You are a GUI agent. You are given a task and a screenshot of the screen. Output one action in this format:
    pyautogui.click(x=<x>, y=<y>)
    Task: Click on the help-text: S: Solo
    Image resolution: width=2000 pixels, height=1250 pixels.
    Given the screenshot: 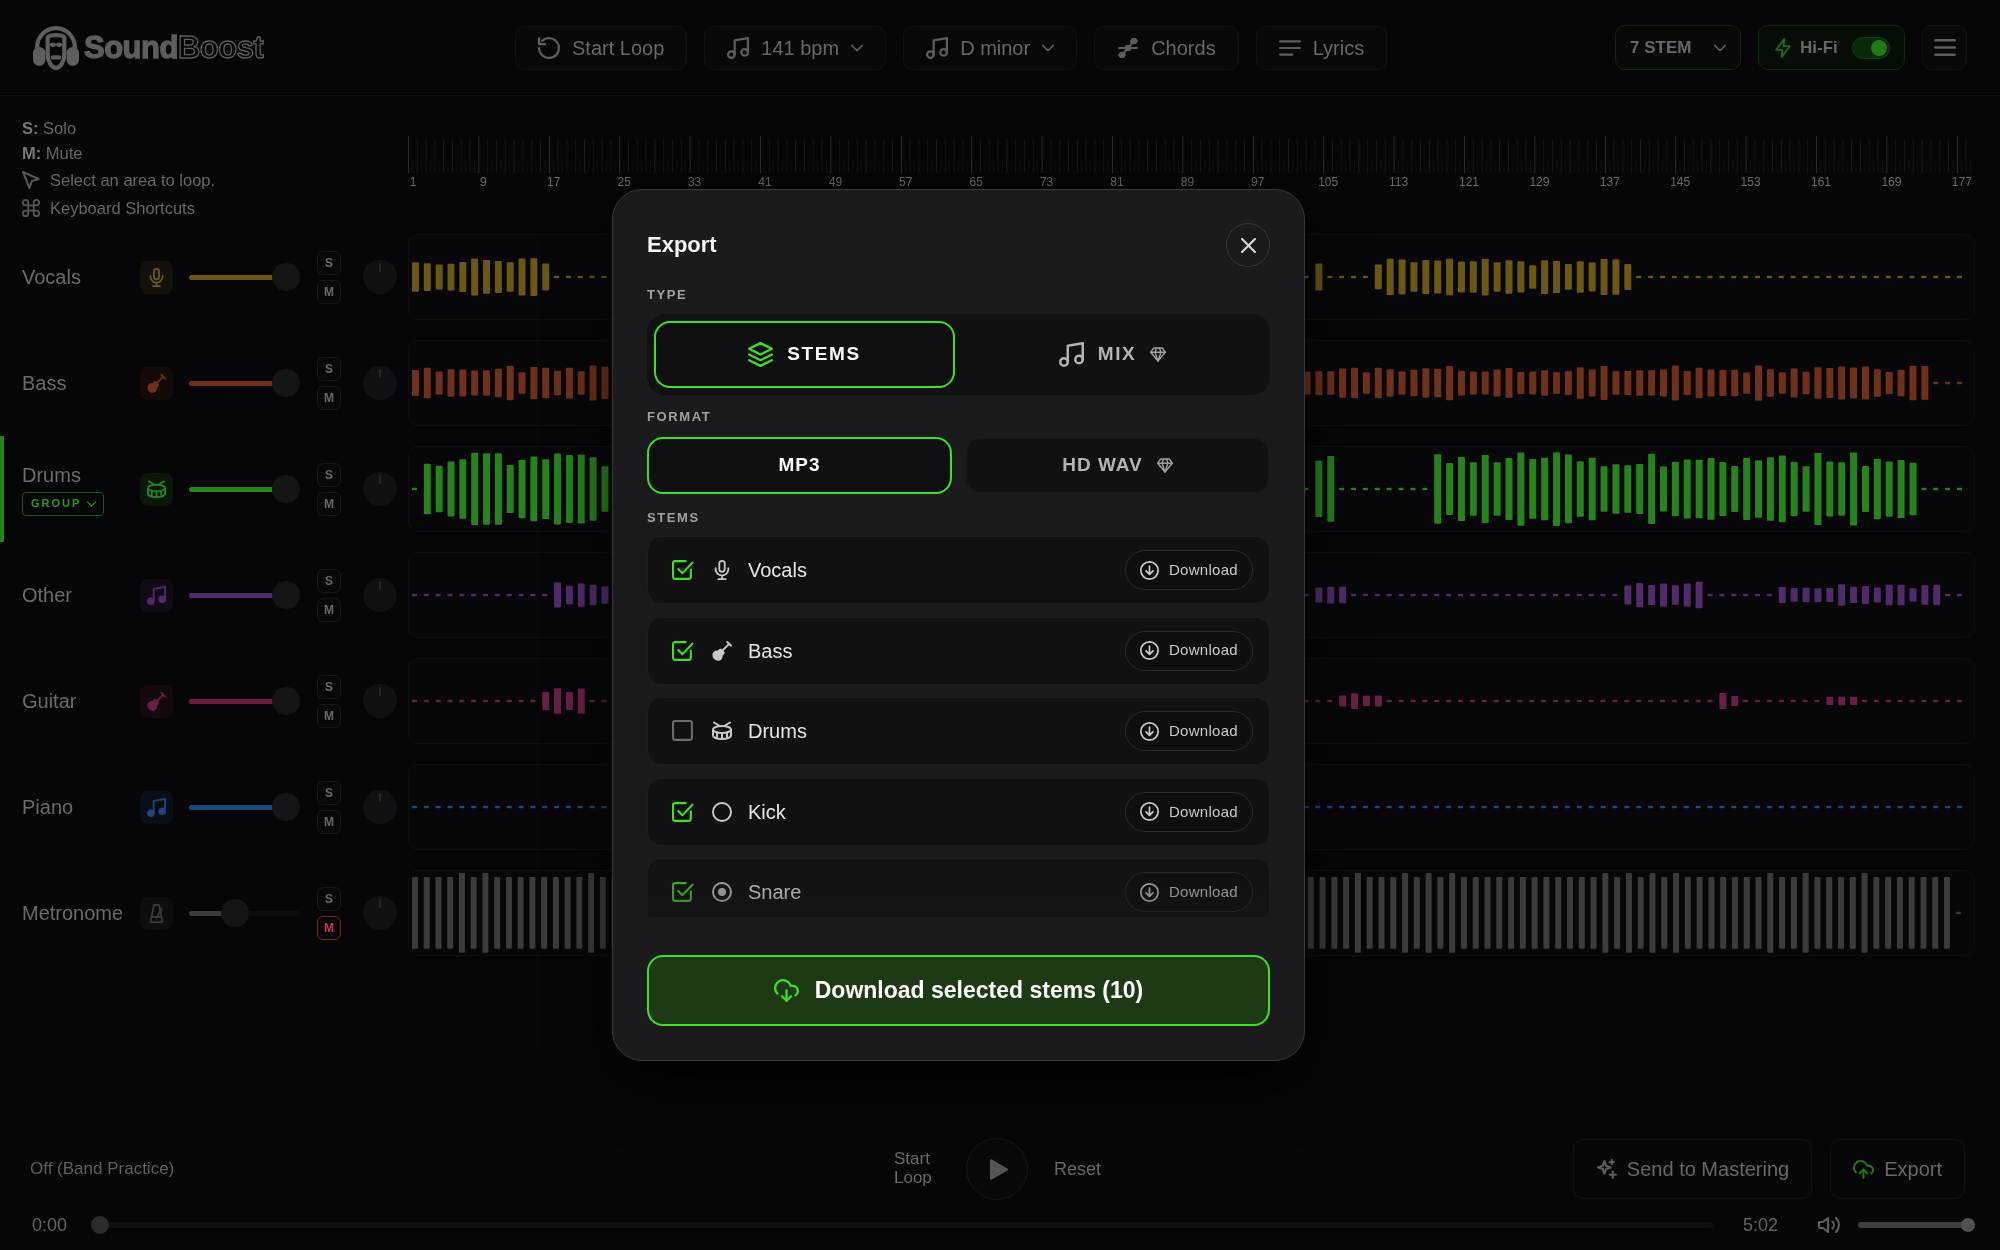 What is the action you would take?
    pyautogui.click(x=49, y=129)
    